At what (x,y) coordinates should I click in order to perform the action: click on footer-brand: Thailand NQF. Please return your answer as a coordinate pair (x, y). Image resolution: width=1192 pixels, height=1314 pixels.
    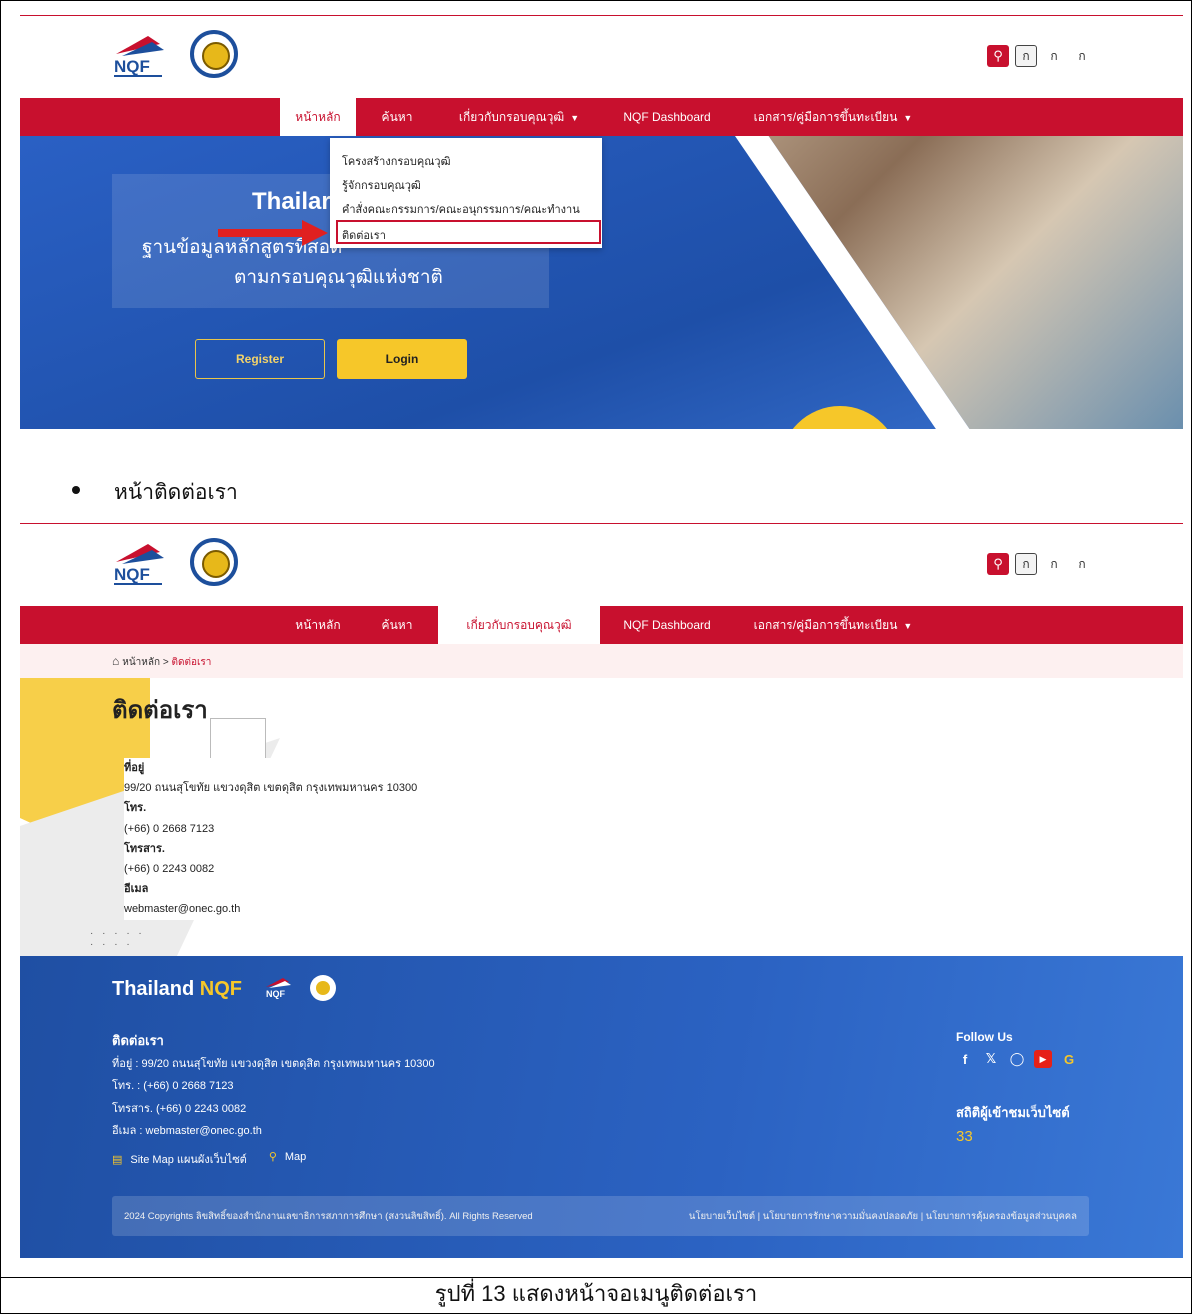
    Looking at the image, I should click on (177, 989).